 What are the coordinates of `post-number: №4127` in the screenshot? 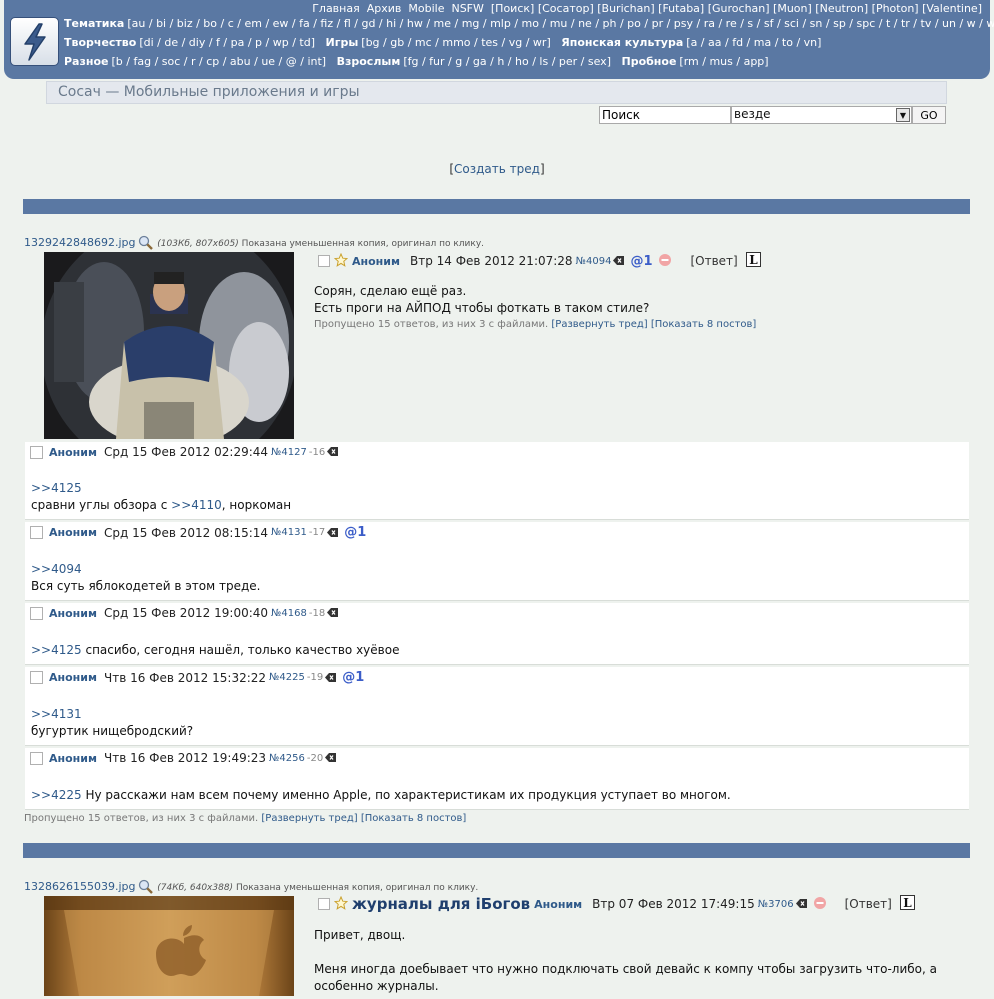 It's located at (289, 452).